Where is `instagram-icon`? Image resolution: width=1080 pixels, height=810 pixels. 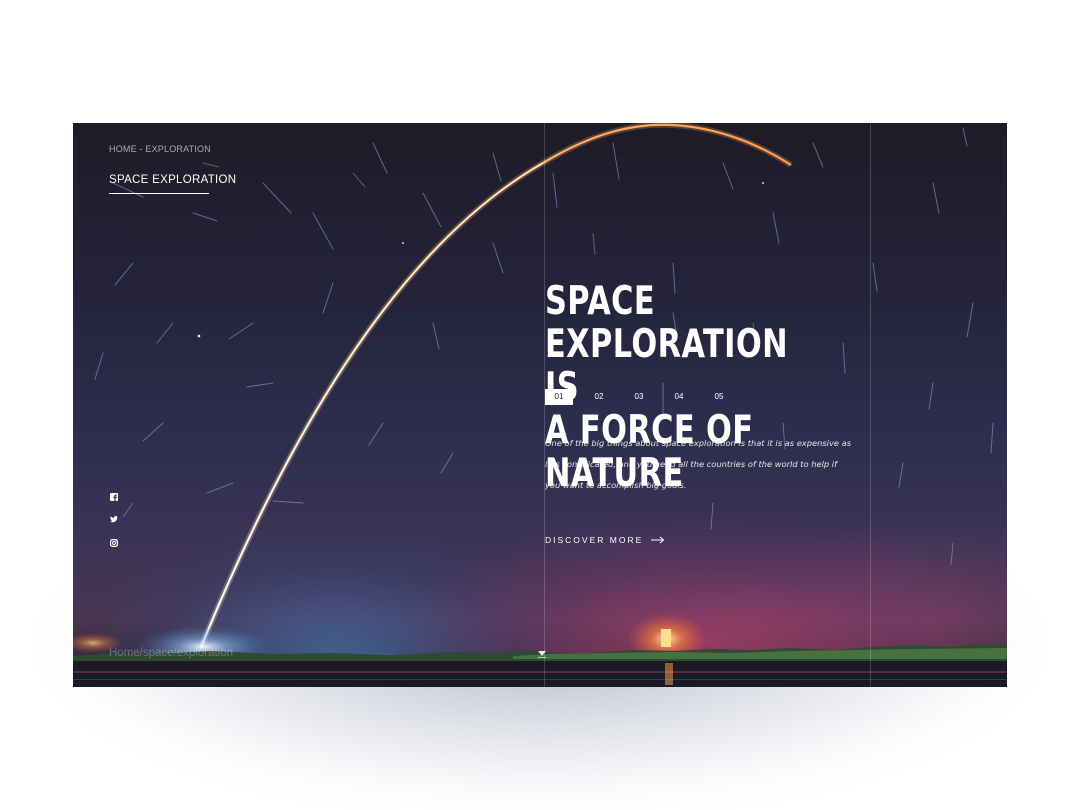 instagram-icon is located at coordinates (114, 543).